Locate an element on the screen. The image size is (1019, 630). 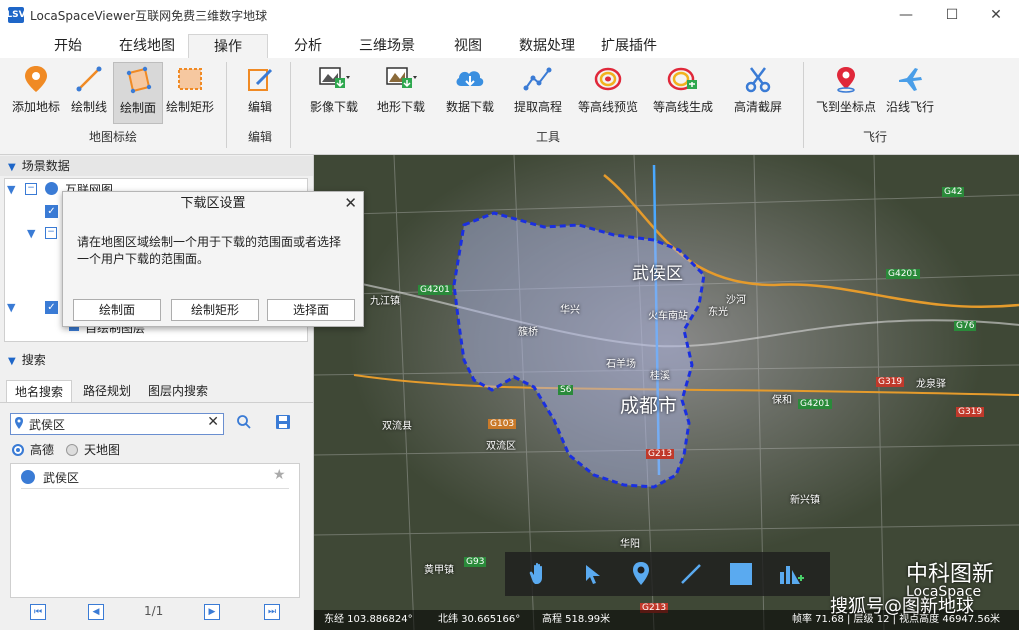
rectangle-tool-icon is located at coordinates (741, 575).